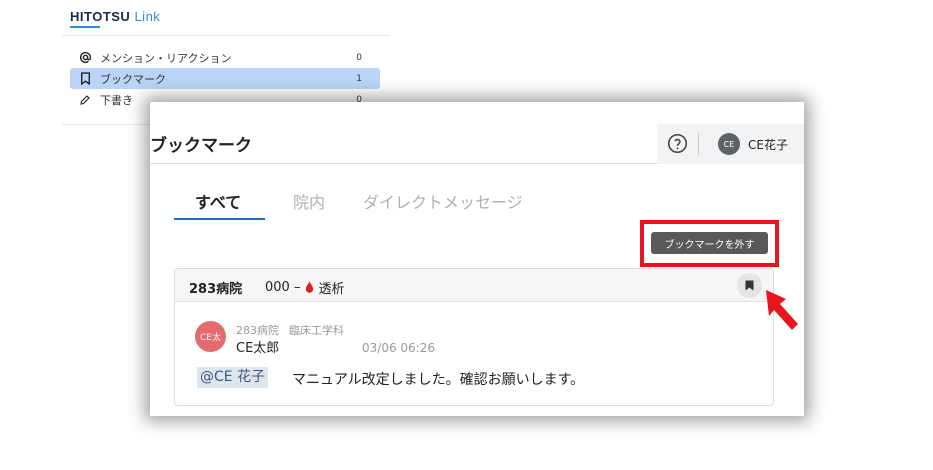  Describe the element at coordinates (257, 330) in the screenshot. I see `sender-hospital: 283病院` at that location.